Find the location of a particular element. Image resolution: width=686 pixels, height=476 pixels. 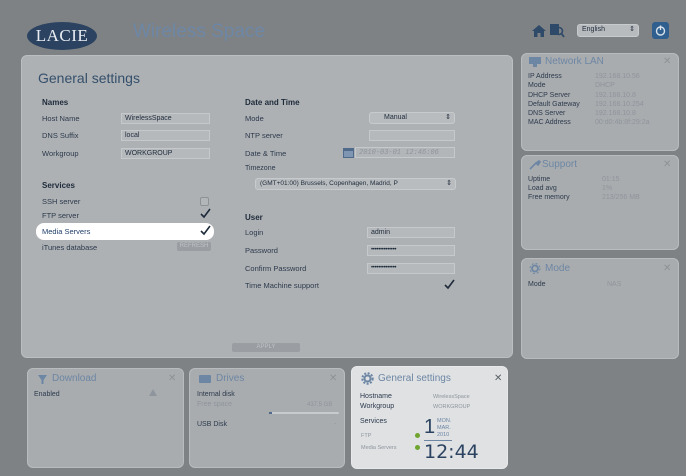

support-row-label: Uptime is located at coordinates (539, 179).